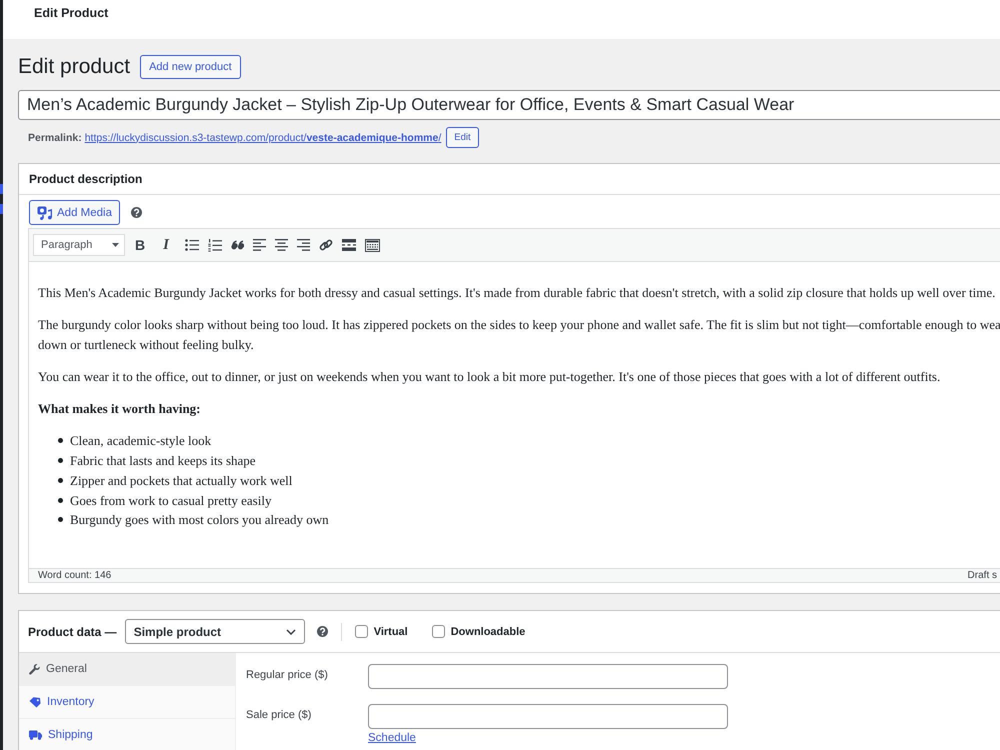 The height and width of the screenshot is (750, 1000). Describe the element at coordinates (214, 631) in the screenshot. I see `product-type-select: Simple product` at that location.